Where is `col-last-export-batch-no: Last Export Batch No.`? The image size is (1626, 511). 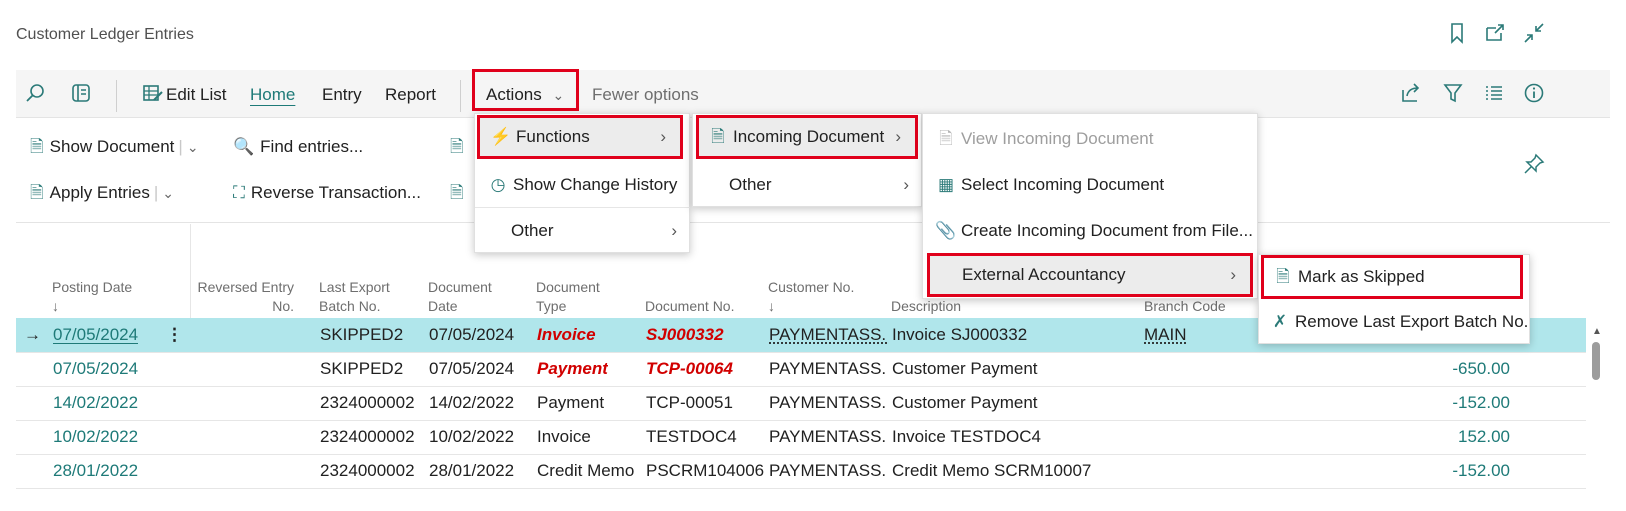 col-last-export-batch-no: Last Export Batch No. is located at coordinates (354, 297).